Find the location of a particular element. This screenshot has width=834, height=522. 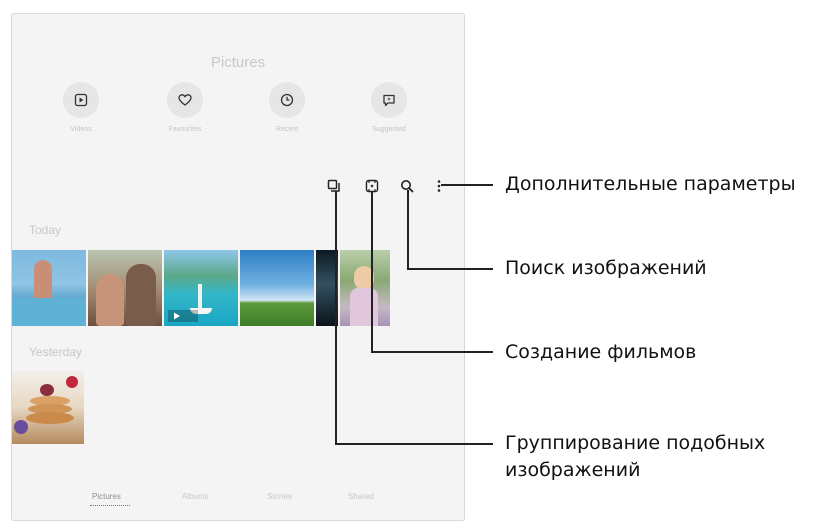

nav-tab-pictures: Pictures is located at coordinates (106, 496).